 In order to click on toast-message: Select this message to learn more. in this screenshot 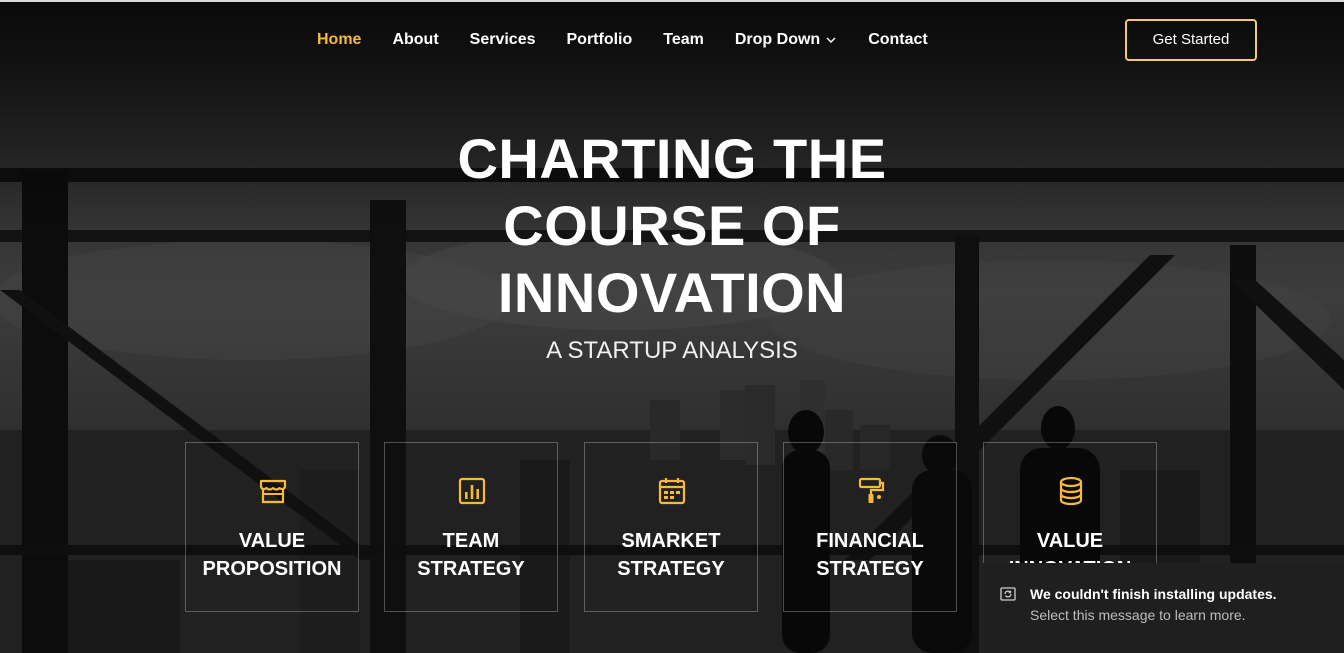, I will do `click(1138, 615)`.